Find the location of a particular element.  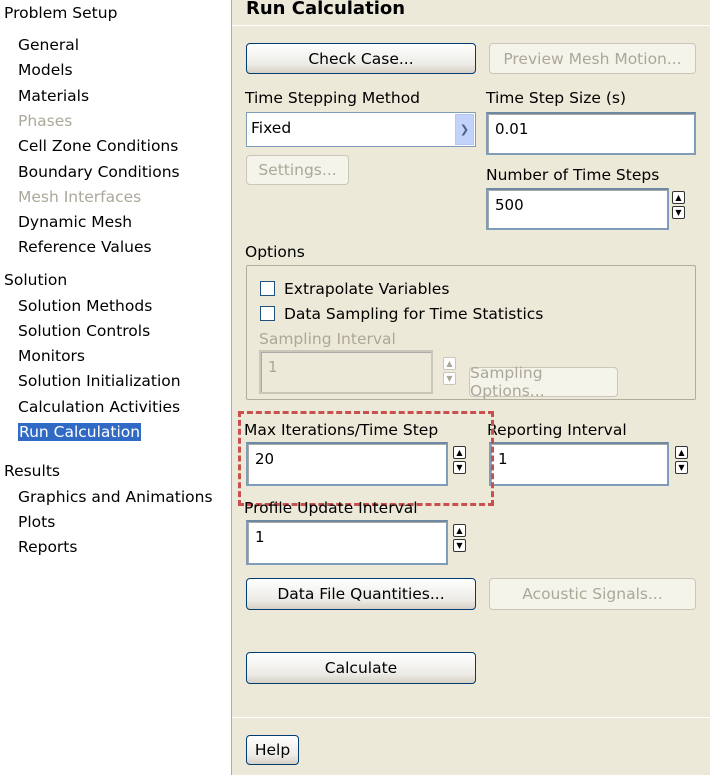

tree-item-label: Solution Methods is located at coordinates (85, 305).